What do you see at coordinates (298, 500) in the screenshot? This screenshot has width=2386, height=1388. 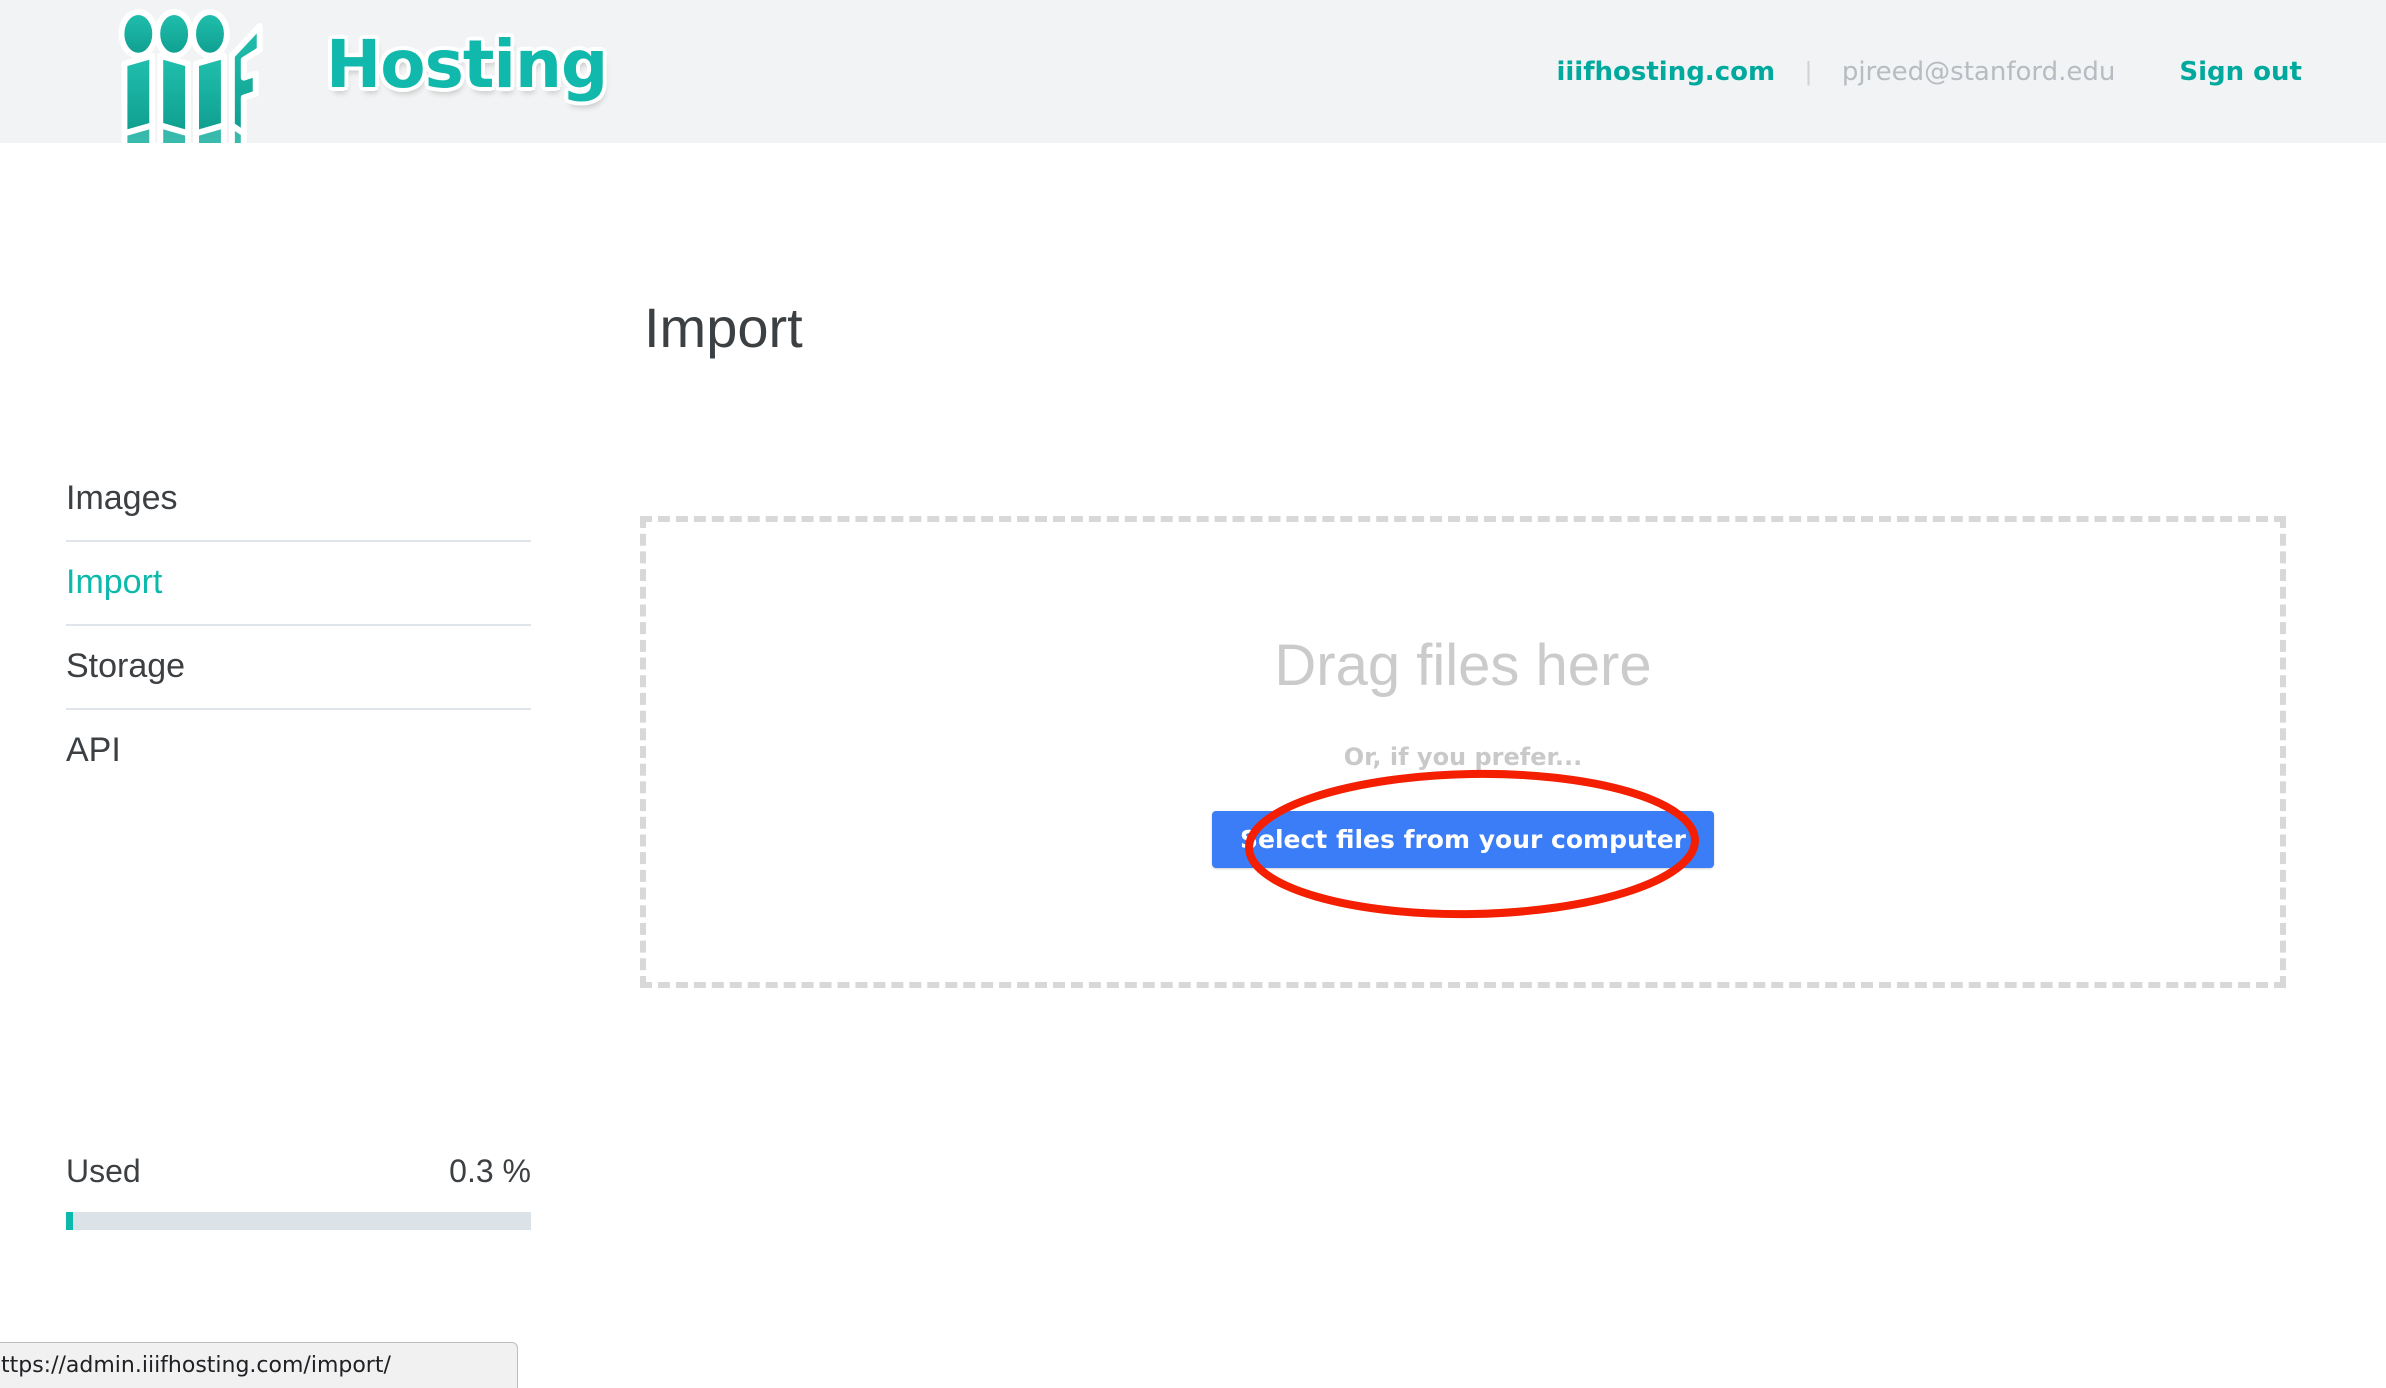 I see `sidebar-item-images: Images` at bounding box center [298, 500].